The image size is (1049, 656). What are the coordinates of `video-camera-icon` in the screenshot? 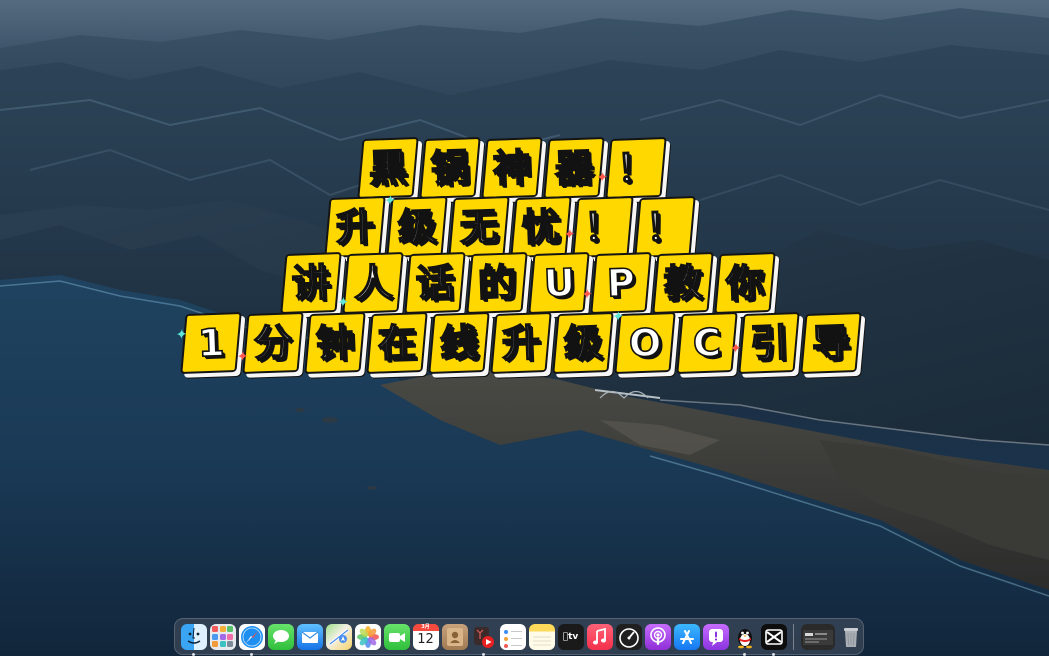 It's located at (396, 637).